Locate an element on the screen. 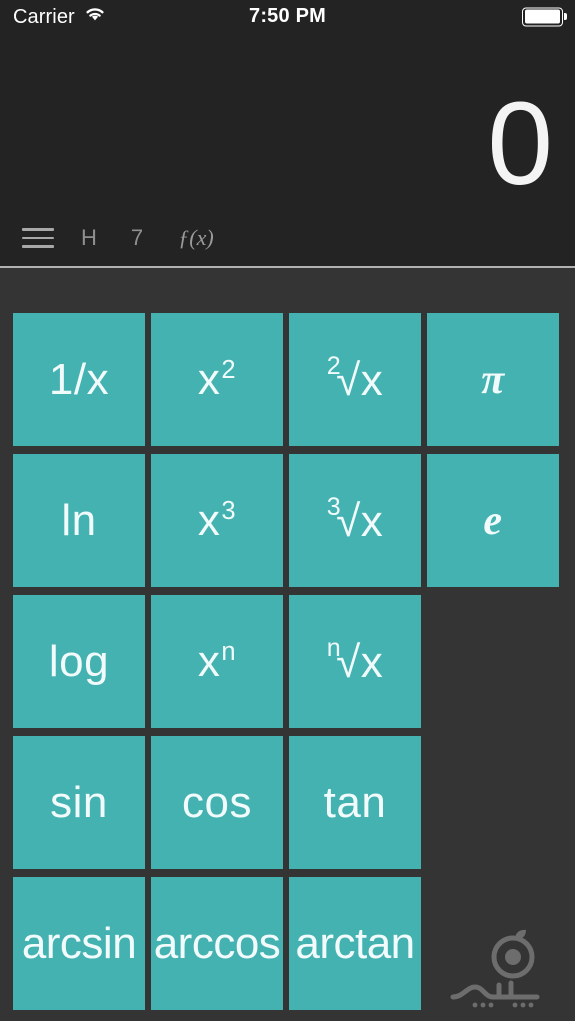  key-label: log is located at coordinates (79, 661).